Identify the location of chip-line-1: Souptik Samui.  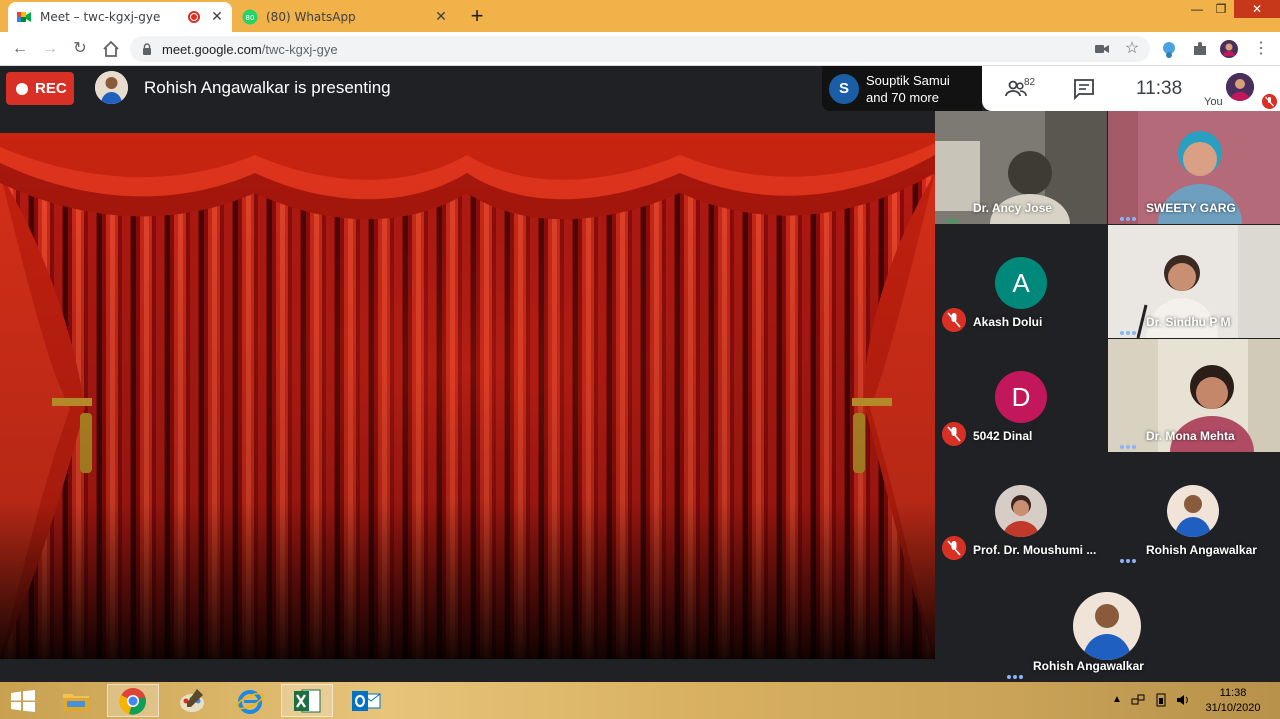
(908, 80).